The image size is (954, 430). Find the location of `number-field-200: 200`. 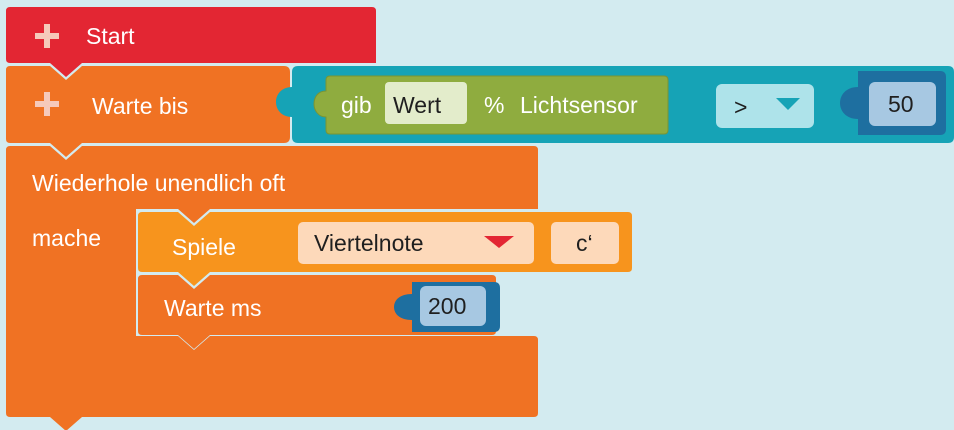

number-field-200: 200 is located at coordinates (447, 306).